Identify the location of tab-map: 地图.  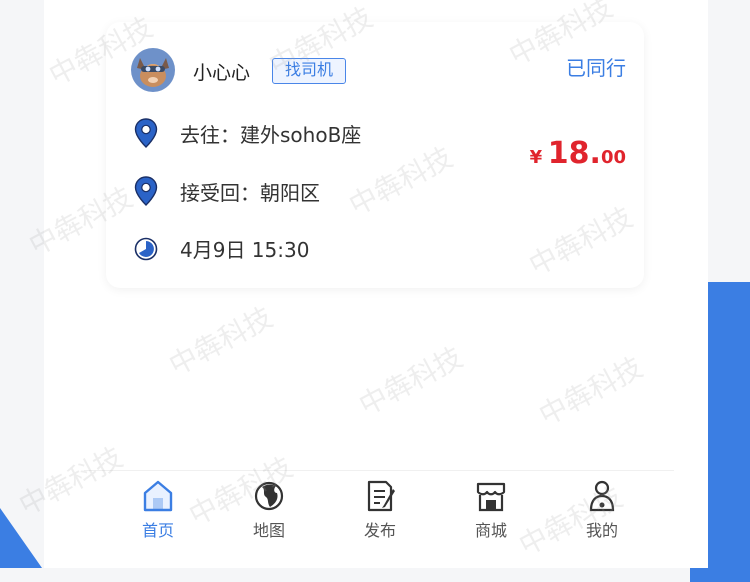
(269, 510).